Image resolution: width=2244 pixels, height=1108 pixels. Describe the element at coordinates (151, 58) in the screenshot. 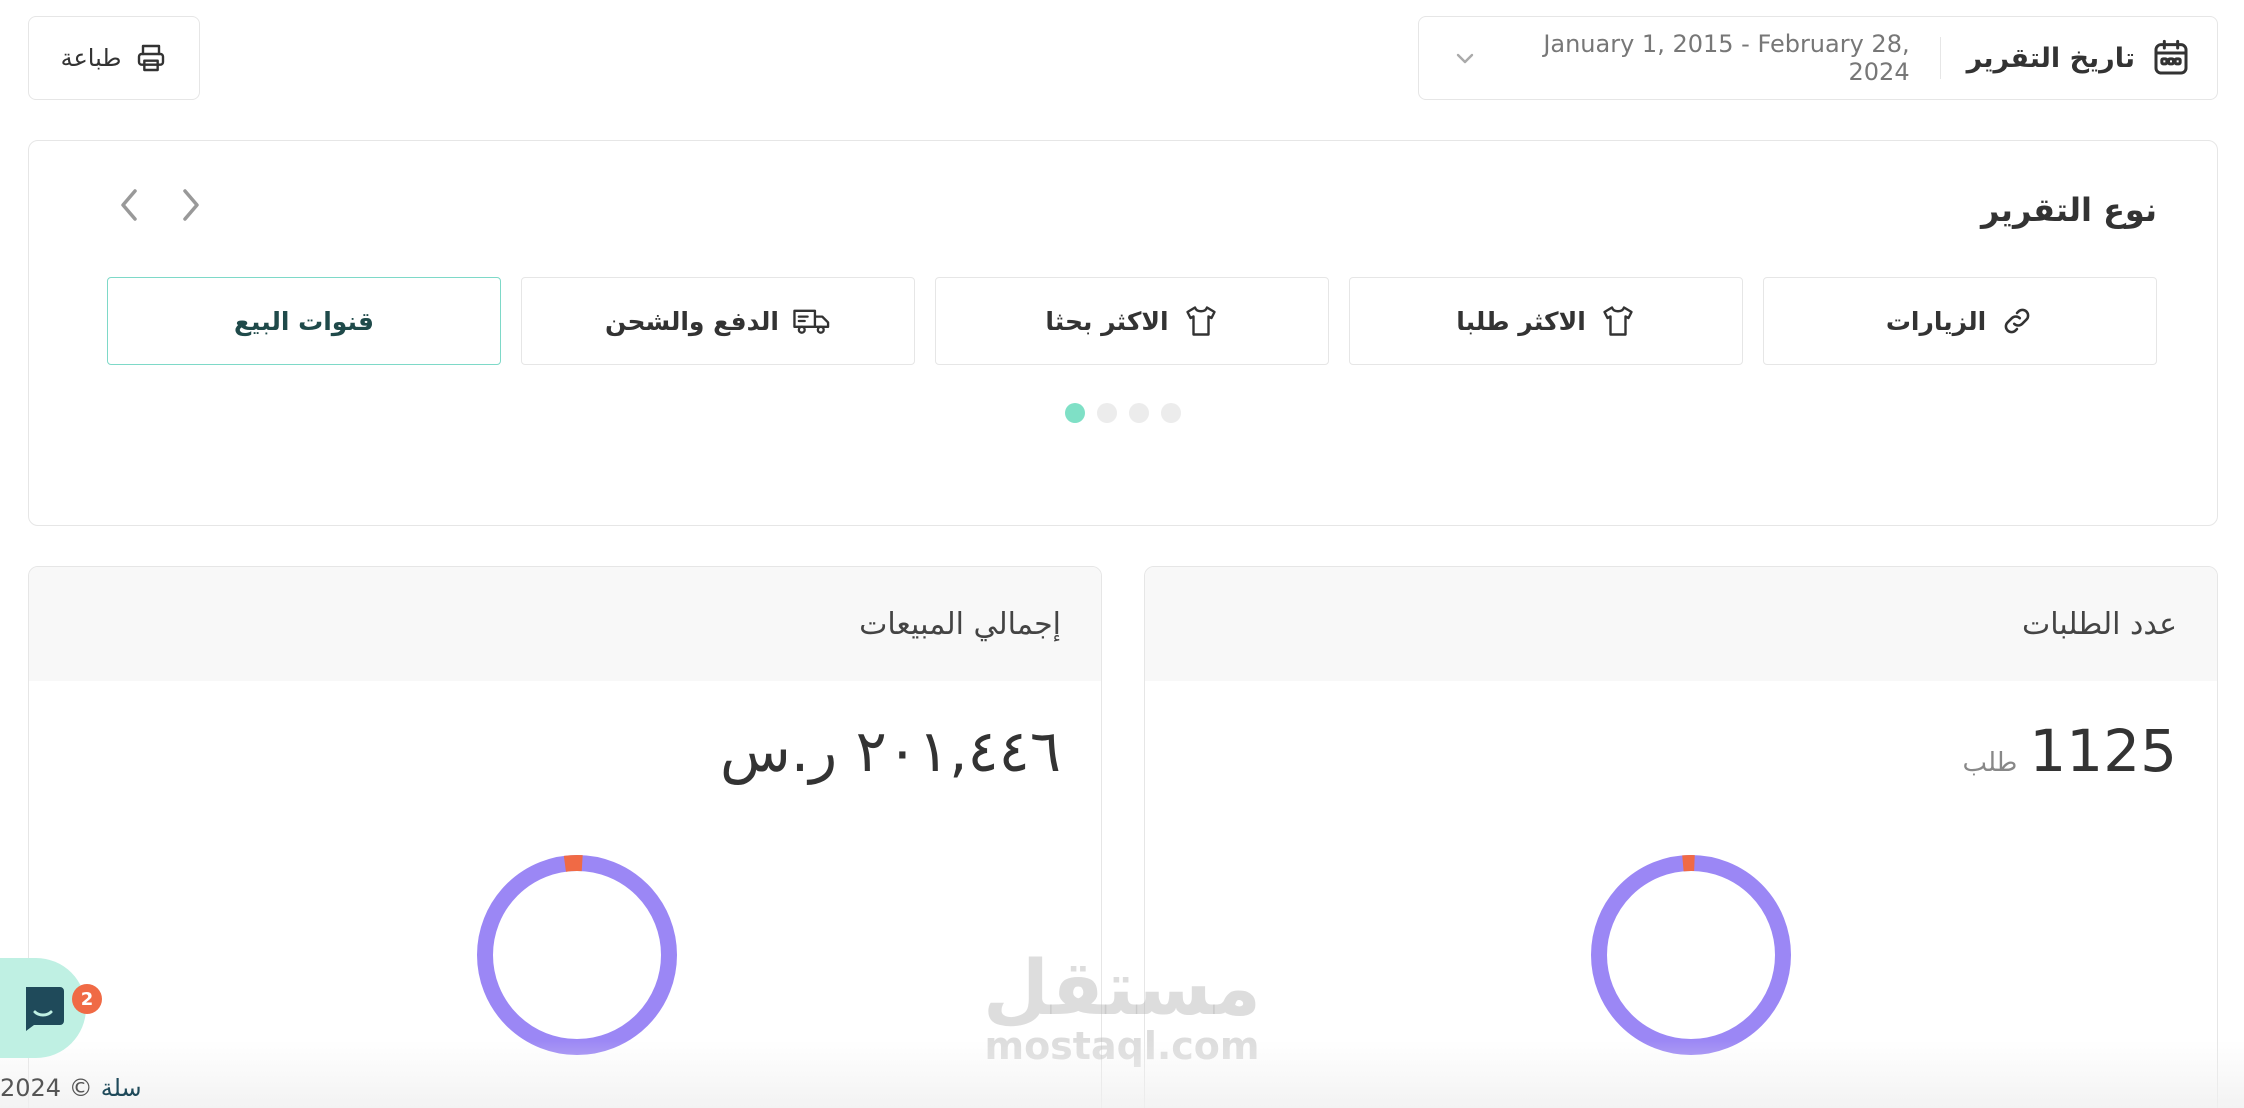

I see `printer-icon` at that location.